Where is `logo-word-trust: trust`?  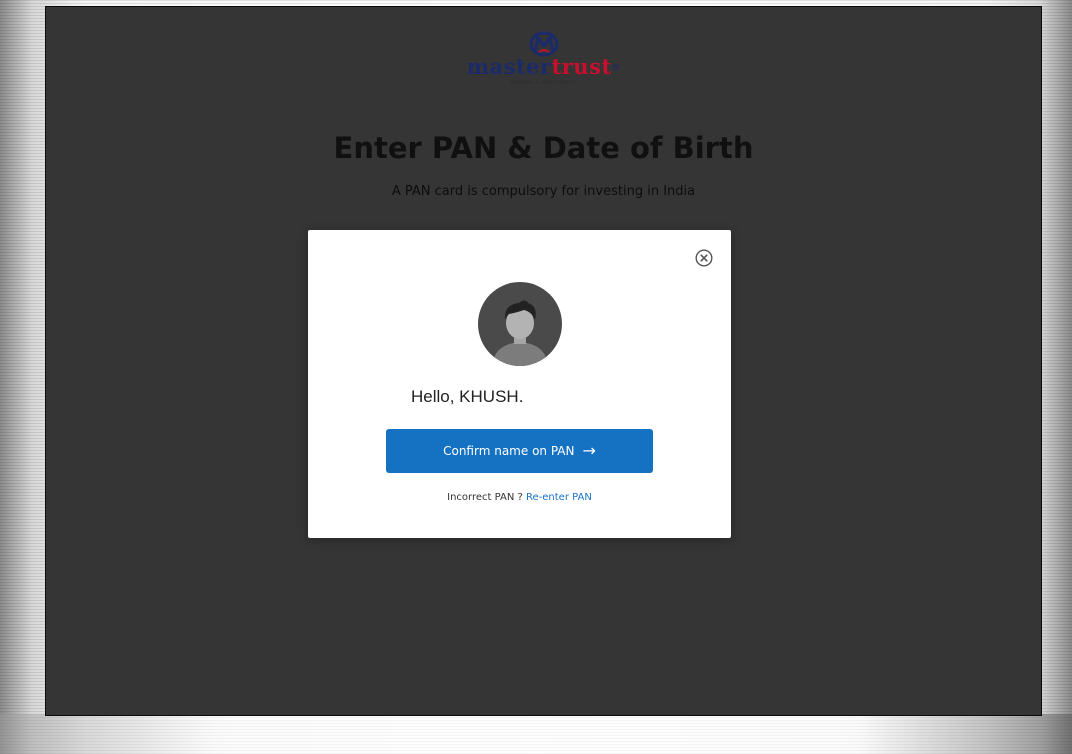
logo-word-trust: trust is located at coordinates (581, 66).